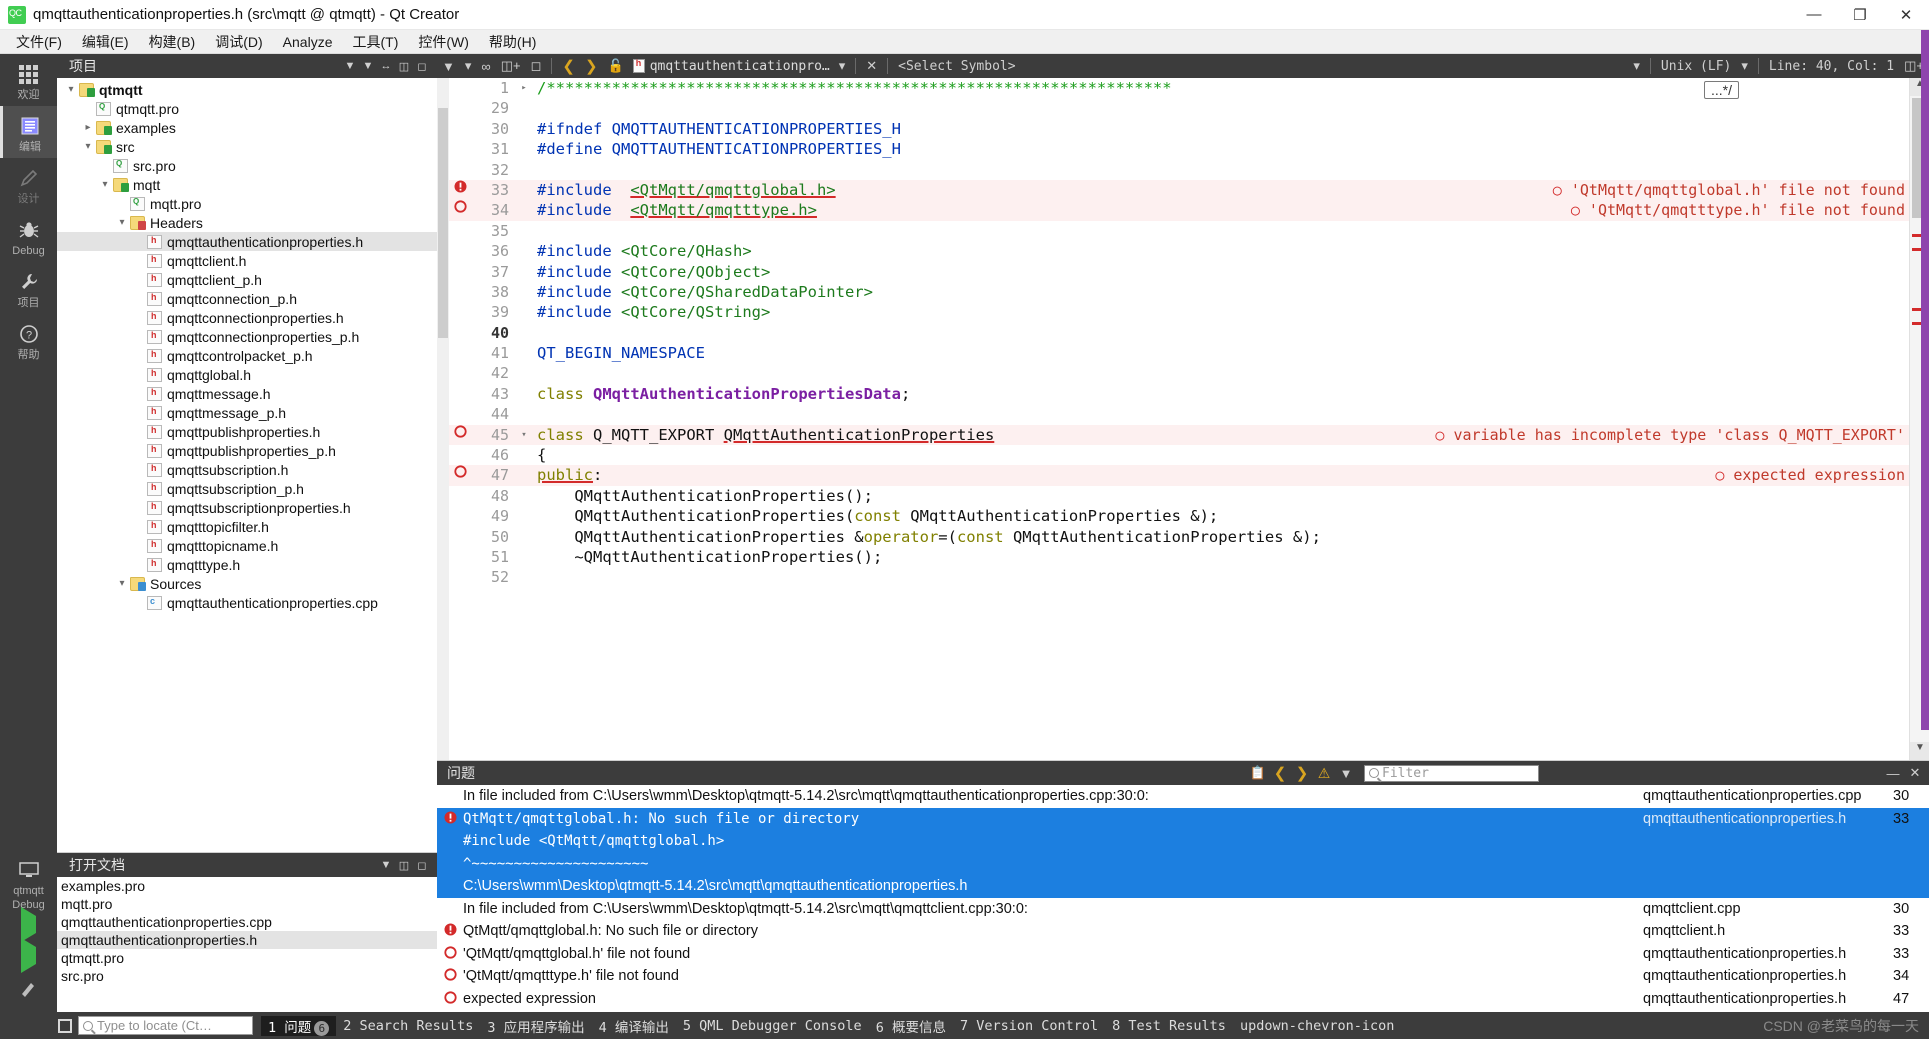 The image size is (1929, 1039). I want to click on next-issue-icon: ❯, so click(1302, 773).